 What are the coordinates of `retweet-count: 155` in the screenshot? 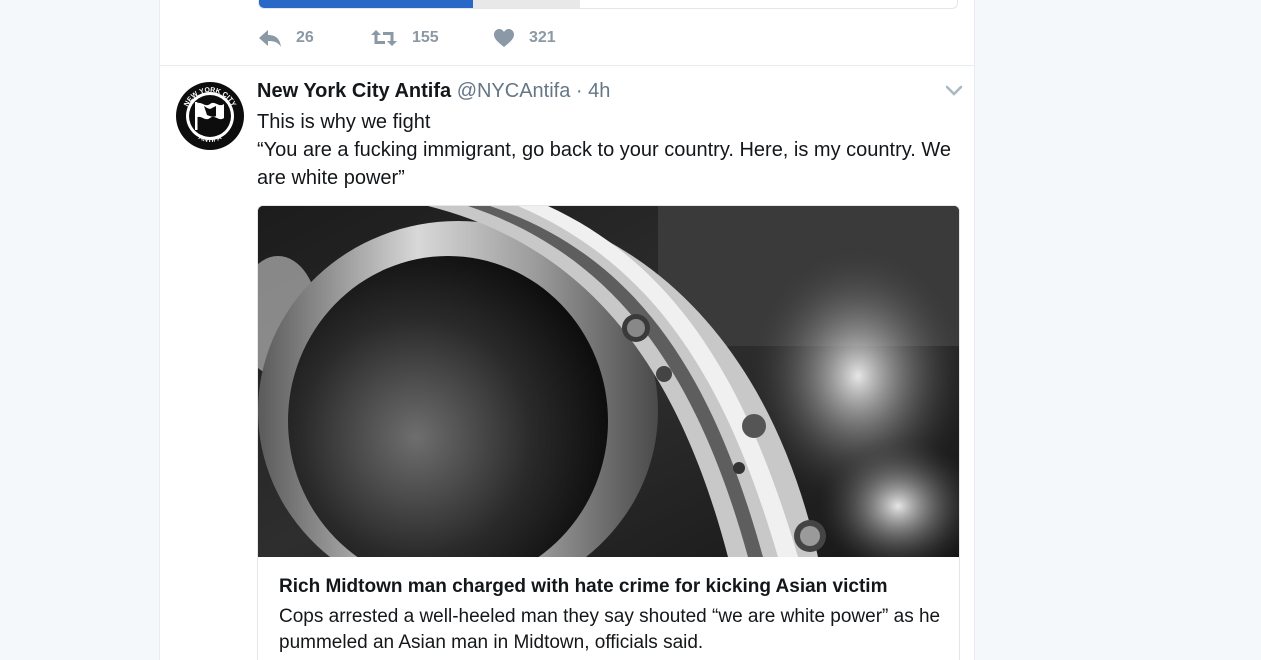 It's located at (425, 37).